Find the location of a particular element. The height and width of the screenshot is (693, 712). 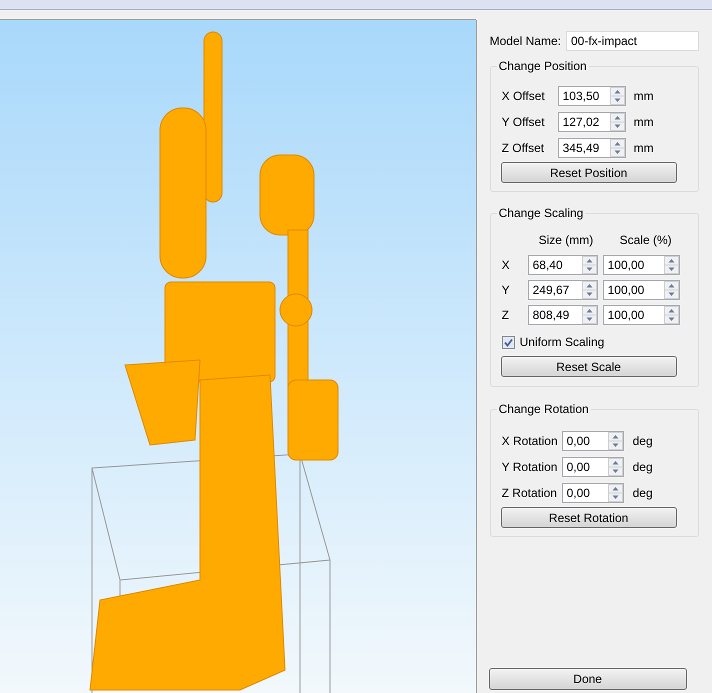

spin-box: 103,50 is located at coordinates (592, 96).